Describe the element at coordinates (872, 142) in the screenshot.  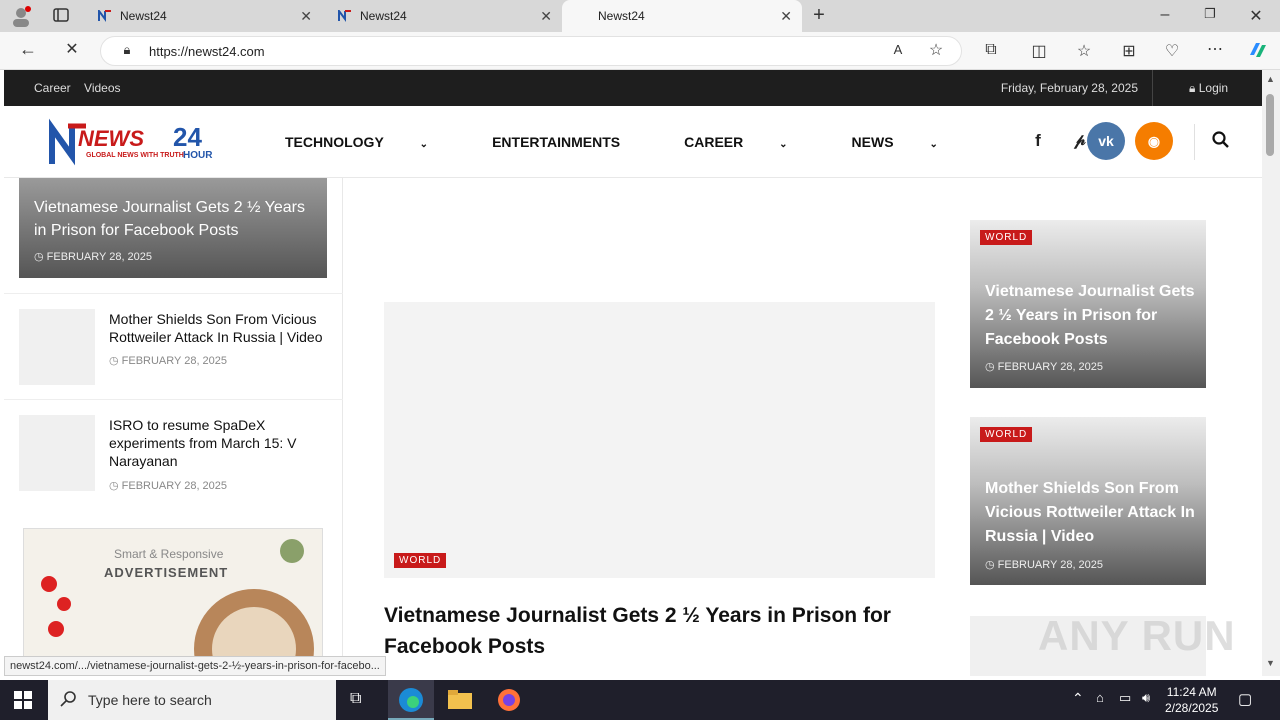
I see `menu-label: NEWS` at that location.